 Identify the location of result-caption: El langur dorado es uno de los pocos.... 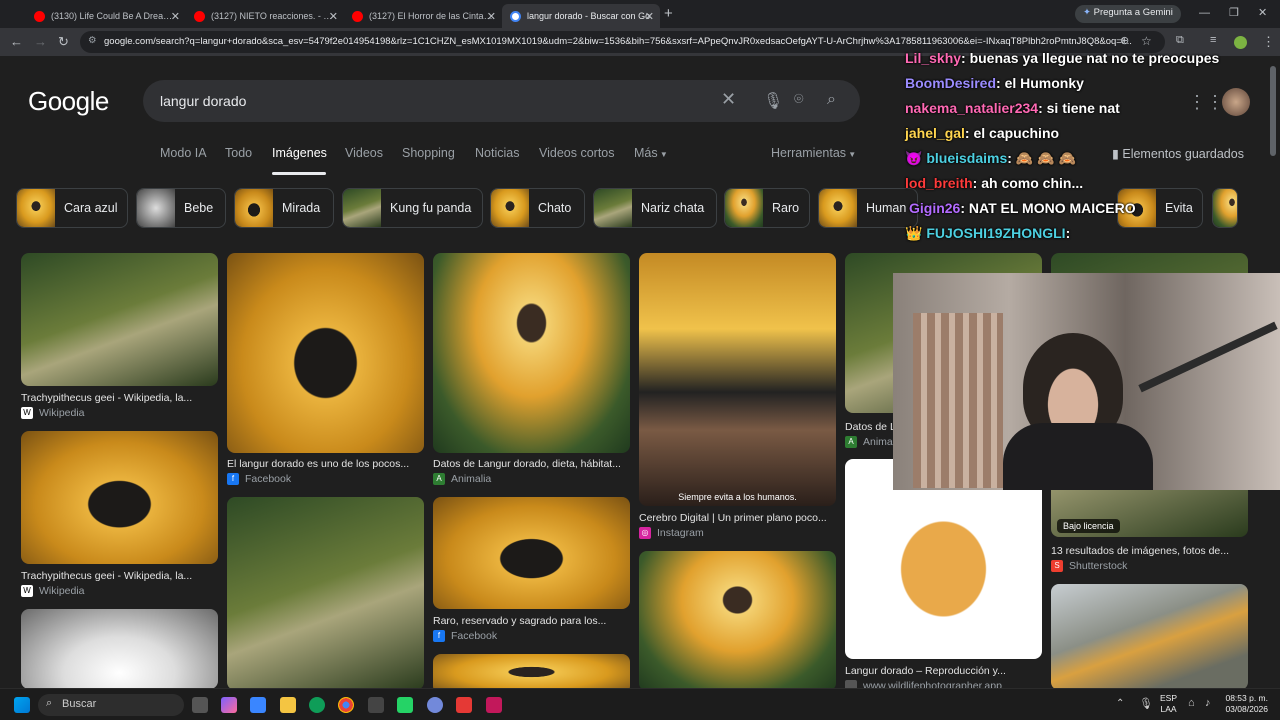
(325, 464).